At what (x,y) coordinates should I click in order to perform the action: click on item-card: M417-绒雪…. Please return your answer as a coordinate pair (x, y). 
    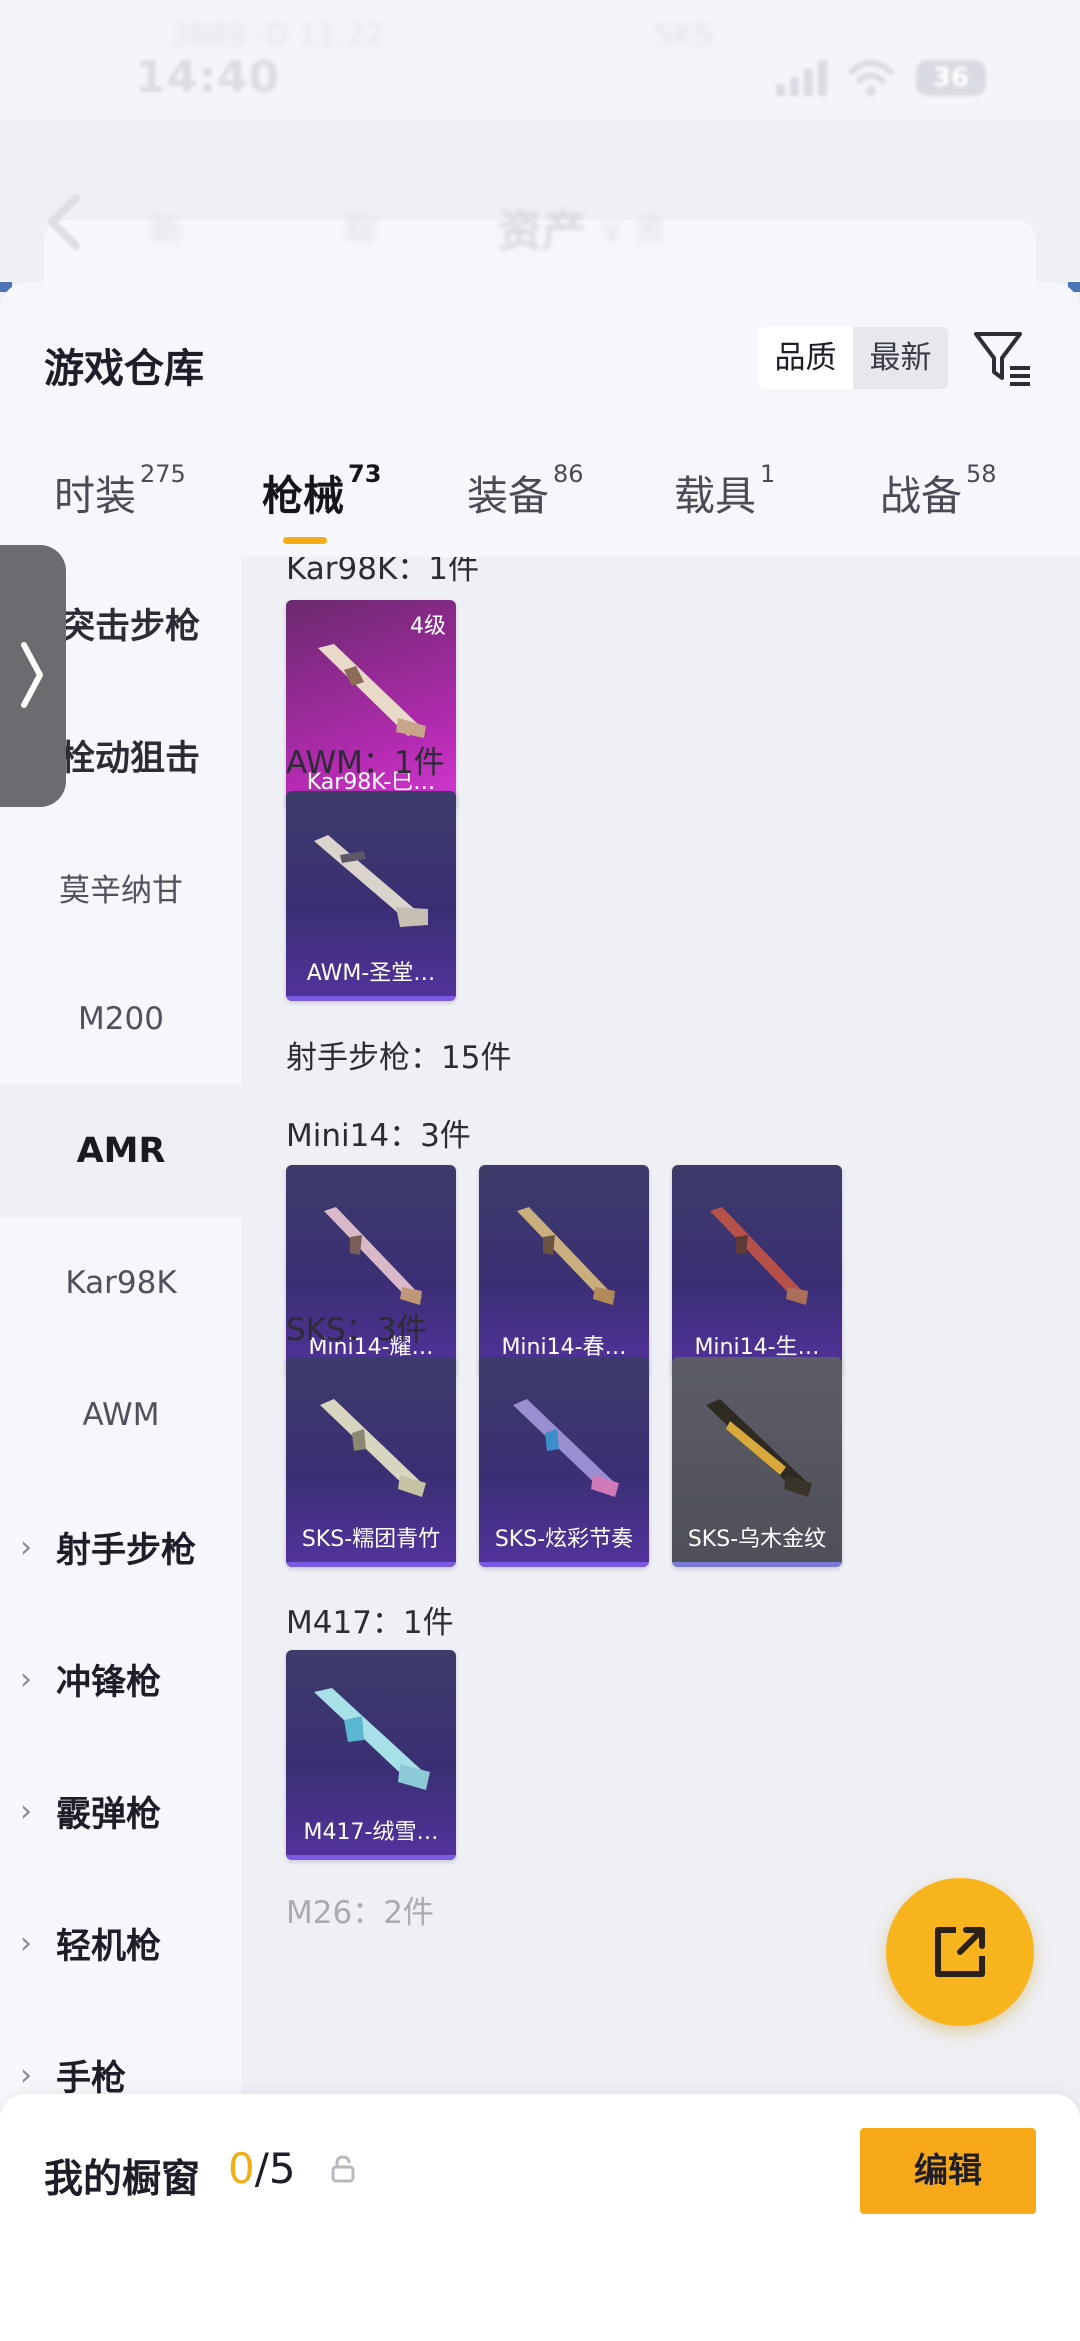
    Looking at the image, I should click on (371, 1755).